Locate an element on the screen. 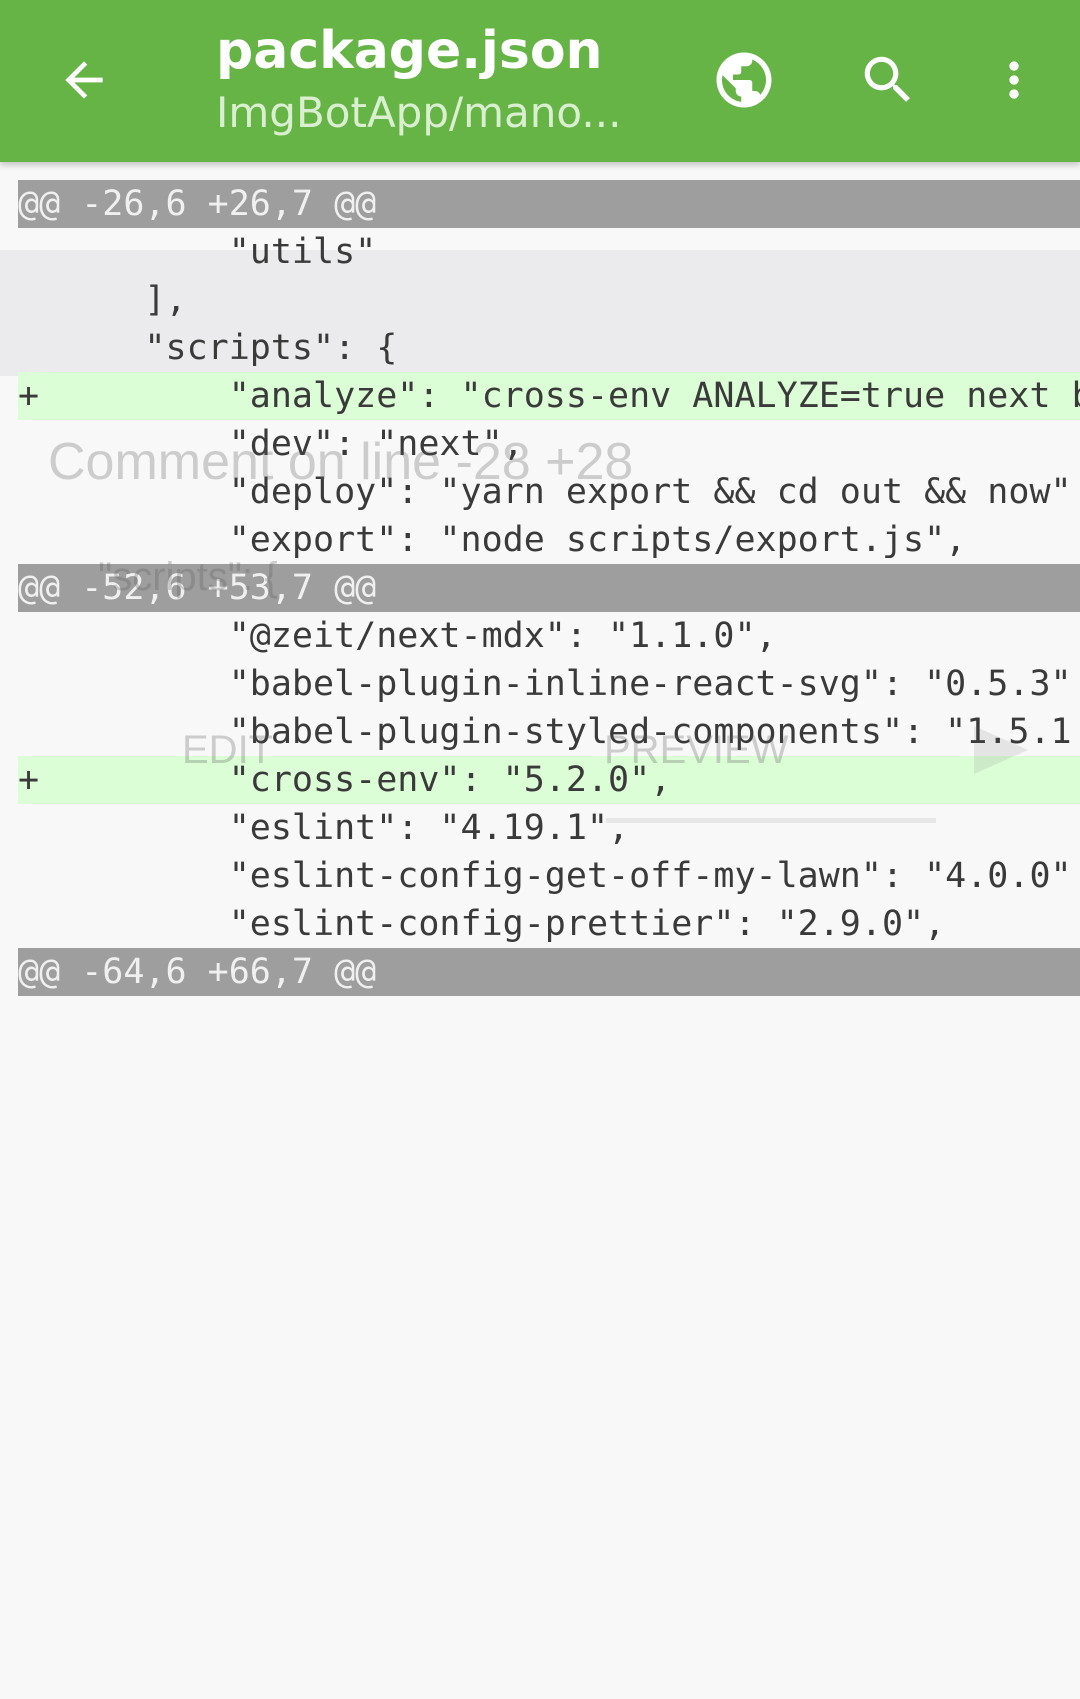 The width and height of the screenshot is (1080, 1699). diff-line: "babel-plugin-styled-components": "1.5.1 is located at coordinates (549, 732).